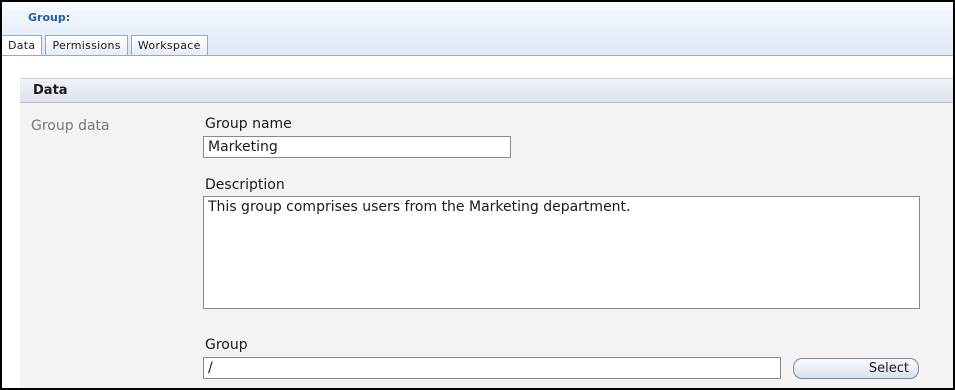  What do you see at coordinates (86, 45) in the screenshot?
I see `tab-permissions: Permissions` at bounding box center [86, 45].